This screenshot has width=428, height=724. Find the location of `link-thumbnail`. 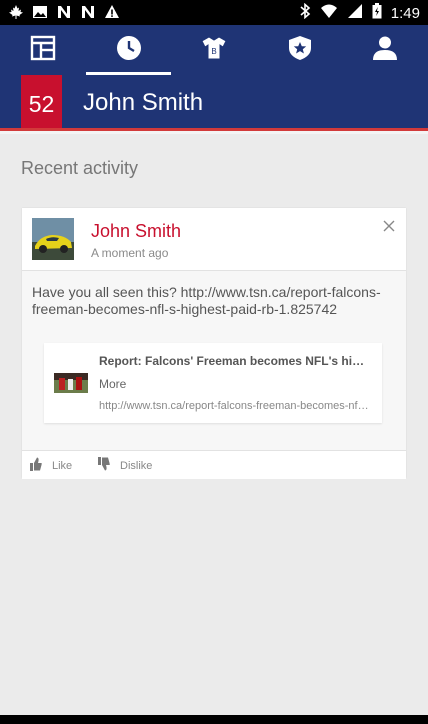

link-thumbnail is located at coordinates (71, 383).